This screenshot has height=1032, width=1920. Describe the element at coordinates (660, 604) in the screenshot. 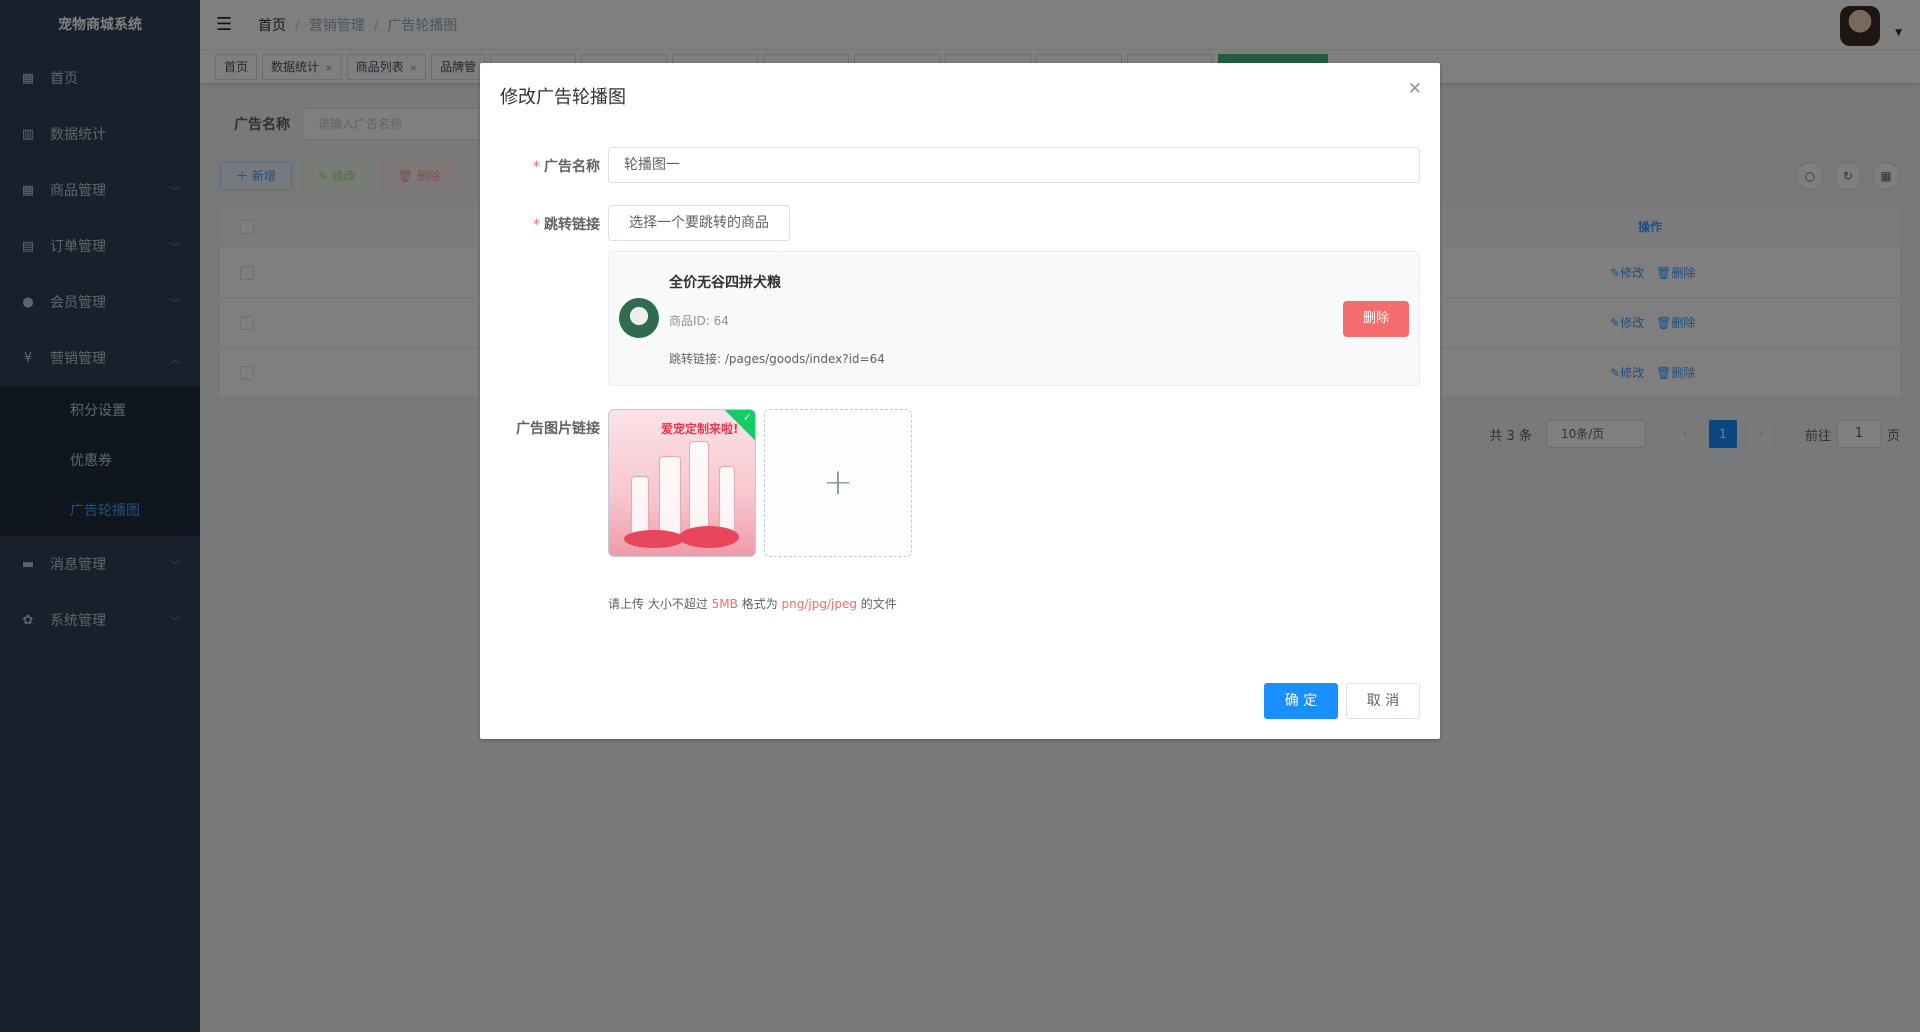

I see `tip-prefix: 请上传 大小不超过` at that location.